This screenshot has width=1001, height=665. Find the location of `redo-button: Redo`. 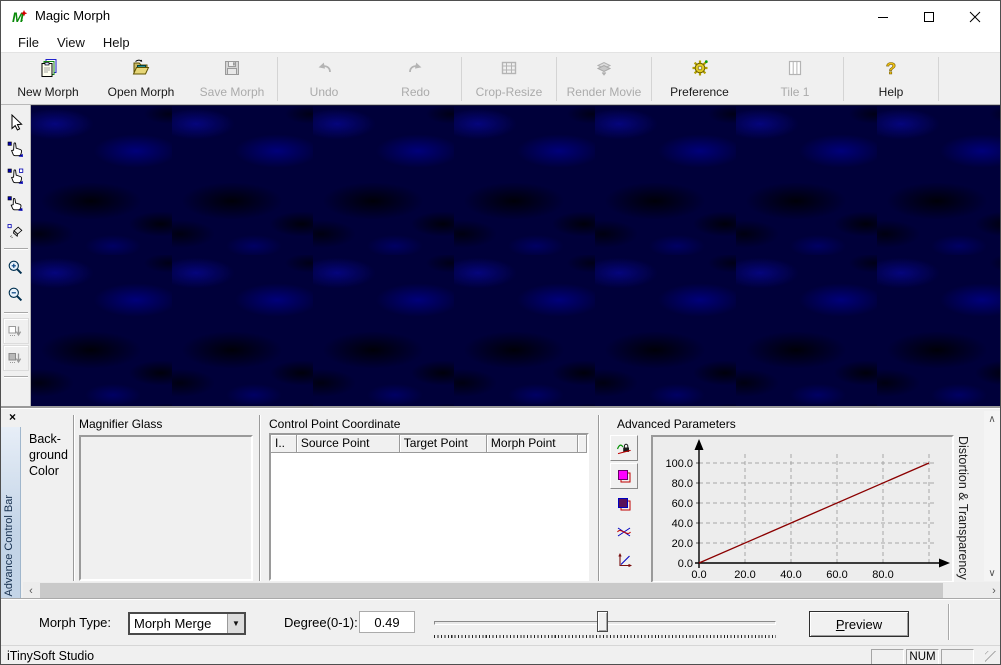

redo-button: Redo is located at coordinates (415, 78).